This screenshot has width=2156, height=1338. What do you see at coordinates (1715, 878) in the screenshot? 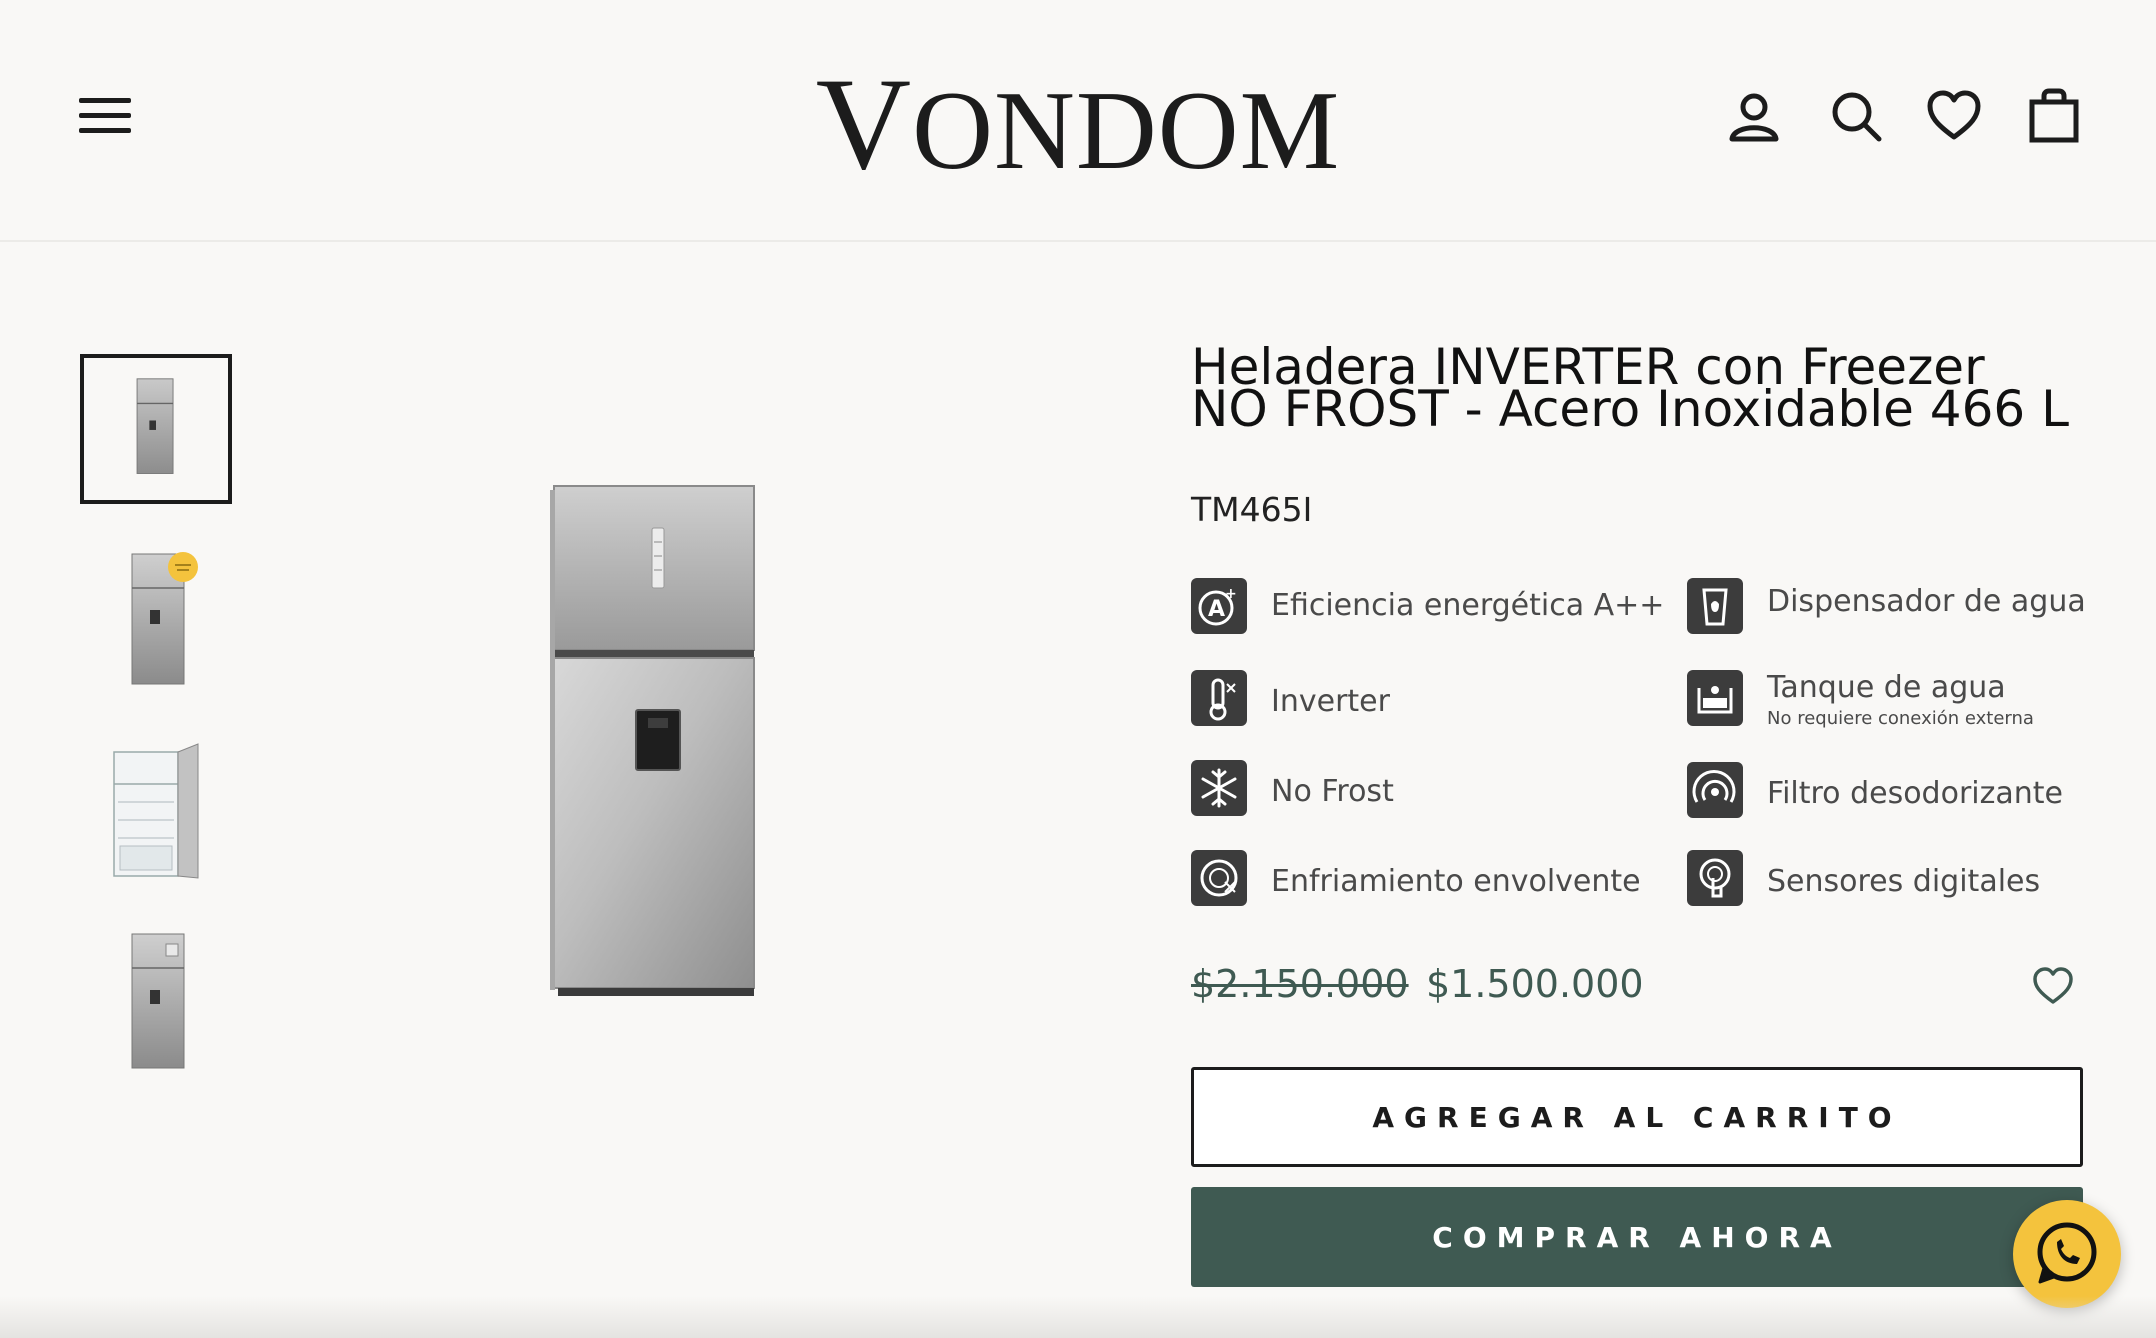
I see `digital-sensor-icon` at bounding box center [1715, 878].